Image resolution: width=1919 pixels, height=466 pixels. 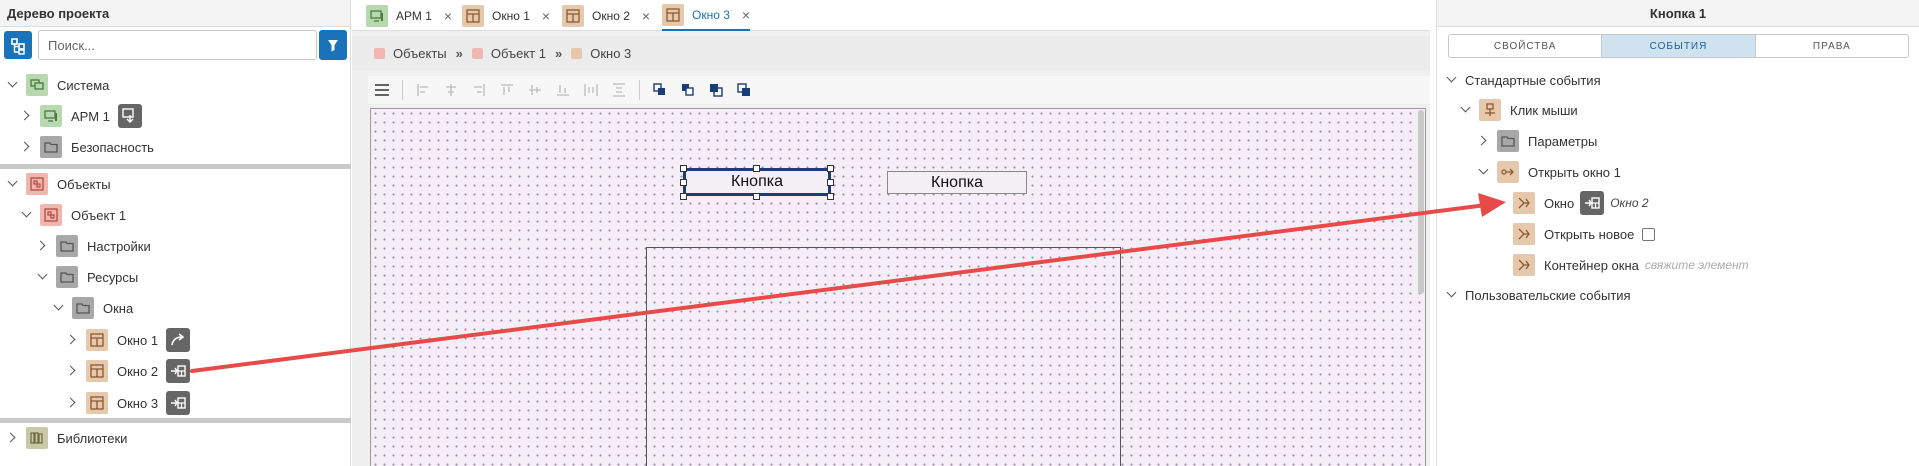 I want to click on linked-window-badge, so click(x=1592, y=203).